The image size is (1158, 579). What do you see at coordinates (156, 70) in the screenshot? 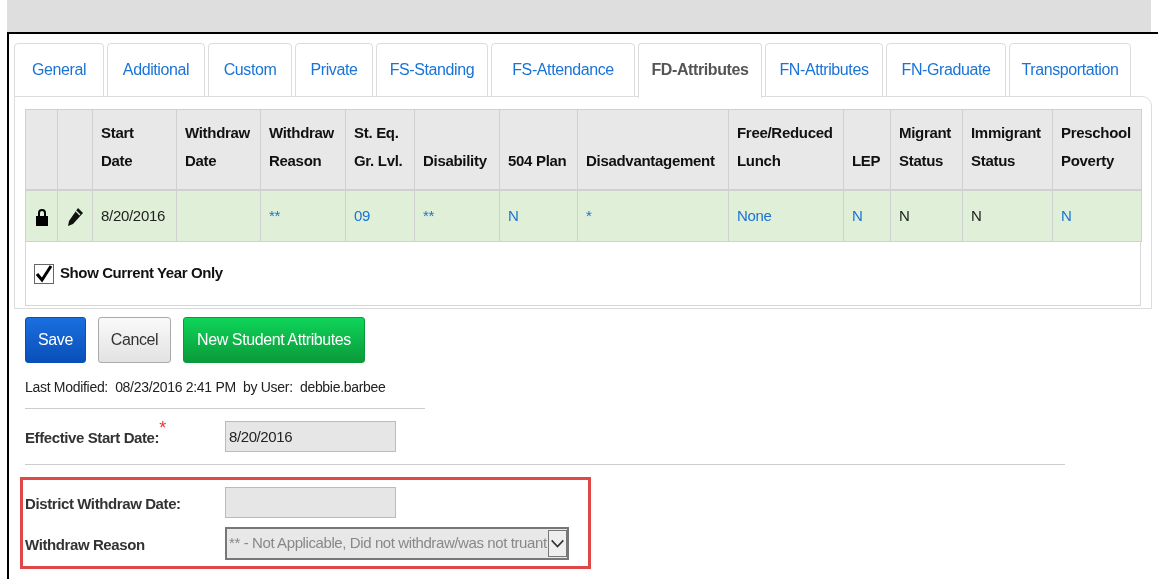
I see `tab: Additional` at bounding box center [156, 70].